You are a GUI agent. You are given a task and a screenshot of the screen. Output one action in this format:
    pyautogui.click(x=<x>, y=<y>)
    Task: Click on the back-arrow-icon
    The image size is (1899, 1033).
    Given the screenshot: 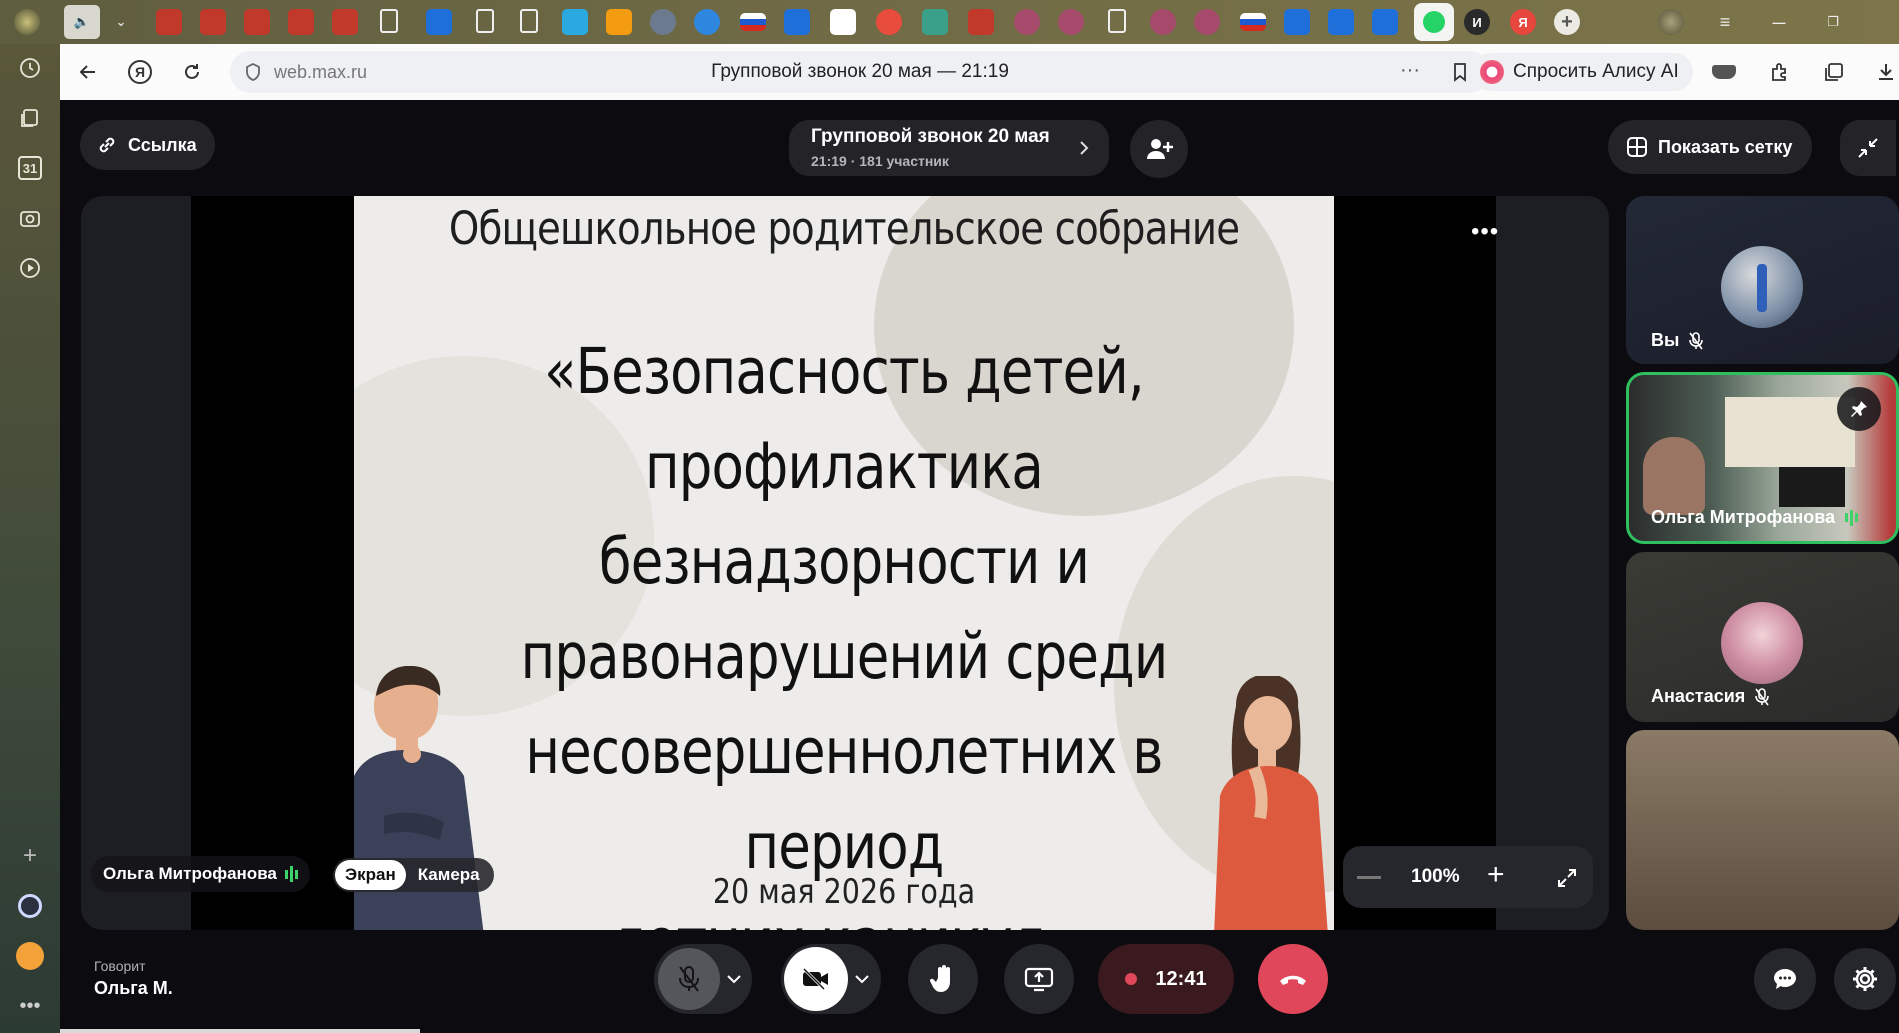 What is the action you would take?
    pyautogui.click(x=88, y=72)
    